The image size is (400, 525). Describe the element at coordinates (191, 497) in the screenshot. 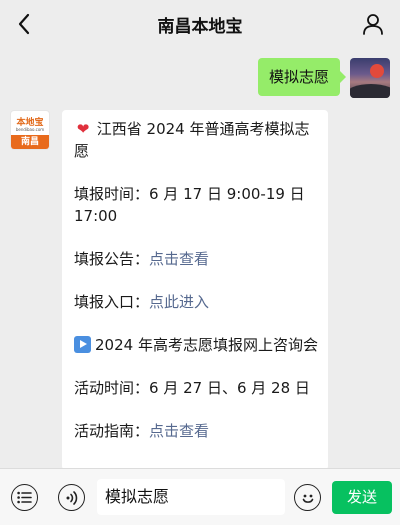

I see `message-input: 模拟志愿` at that location.